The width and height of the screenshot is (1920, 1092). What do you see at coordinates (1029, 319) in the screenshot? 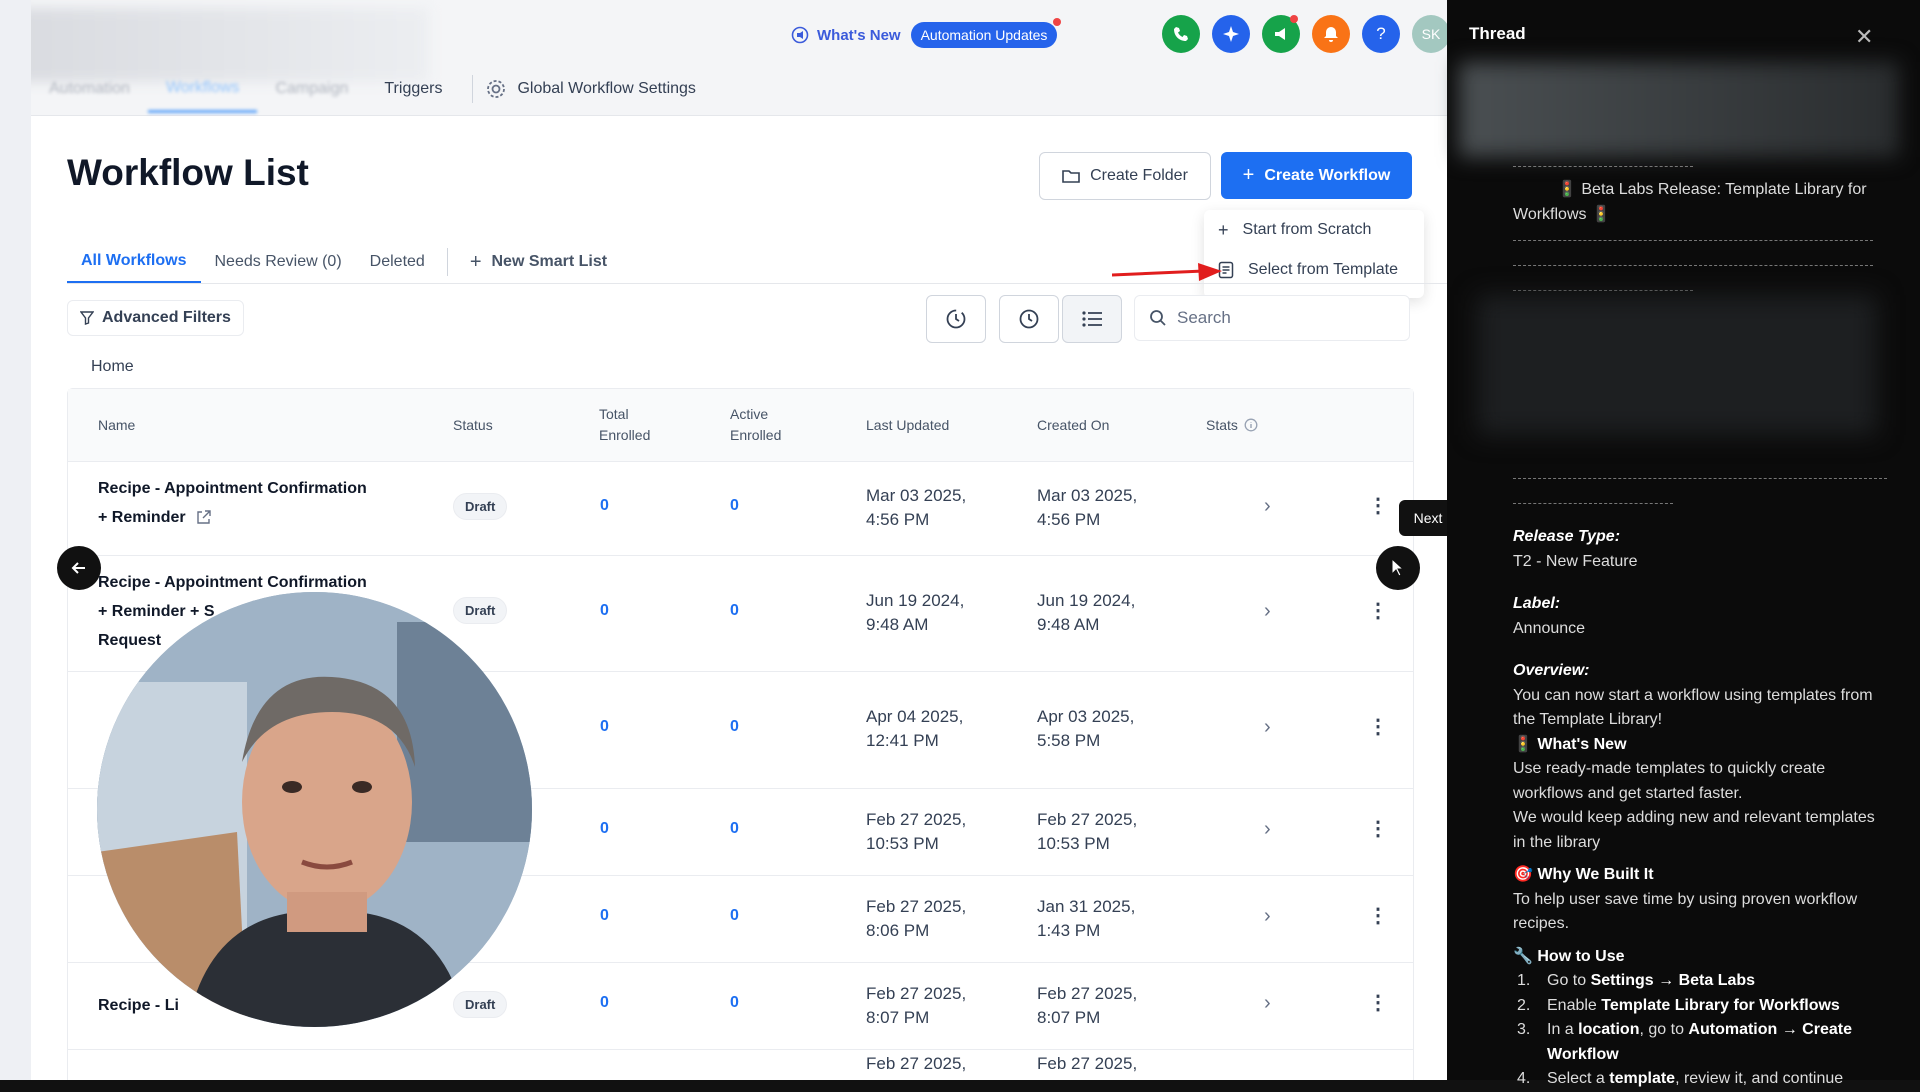
I see `clock-button` at bounding box center [1029, 319].